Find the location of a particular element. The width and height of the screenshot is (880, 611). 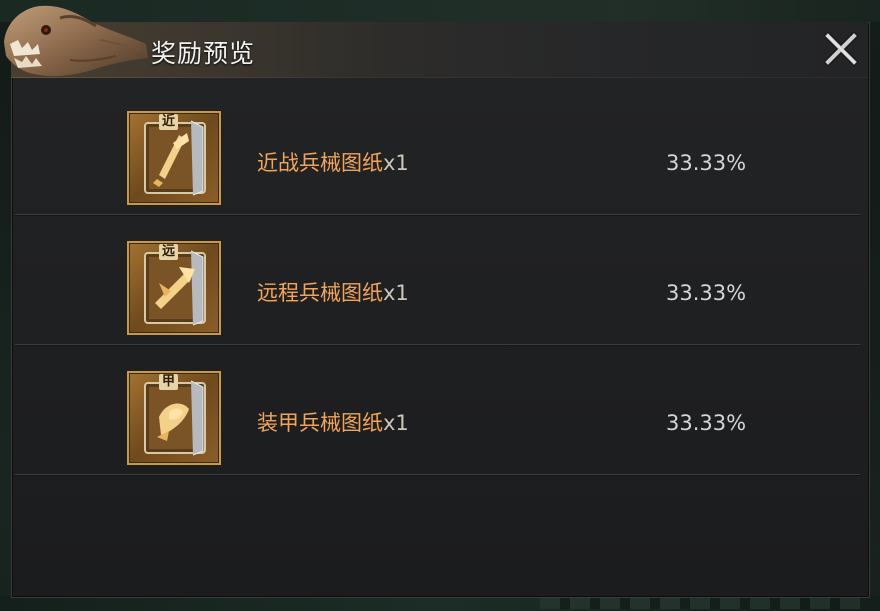

reward-item-name: 装甲兵械图纸 is located at coordinates (320, 423).